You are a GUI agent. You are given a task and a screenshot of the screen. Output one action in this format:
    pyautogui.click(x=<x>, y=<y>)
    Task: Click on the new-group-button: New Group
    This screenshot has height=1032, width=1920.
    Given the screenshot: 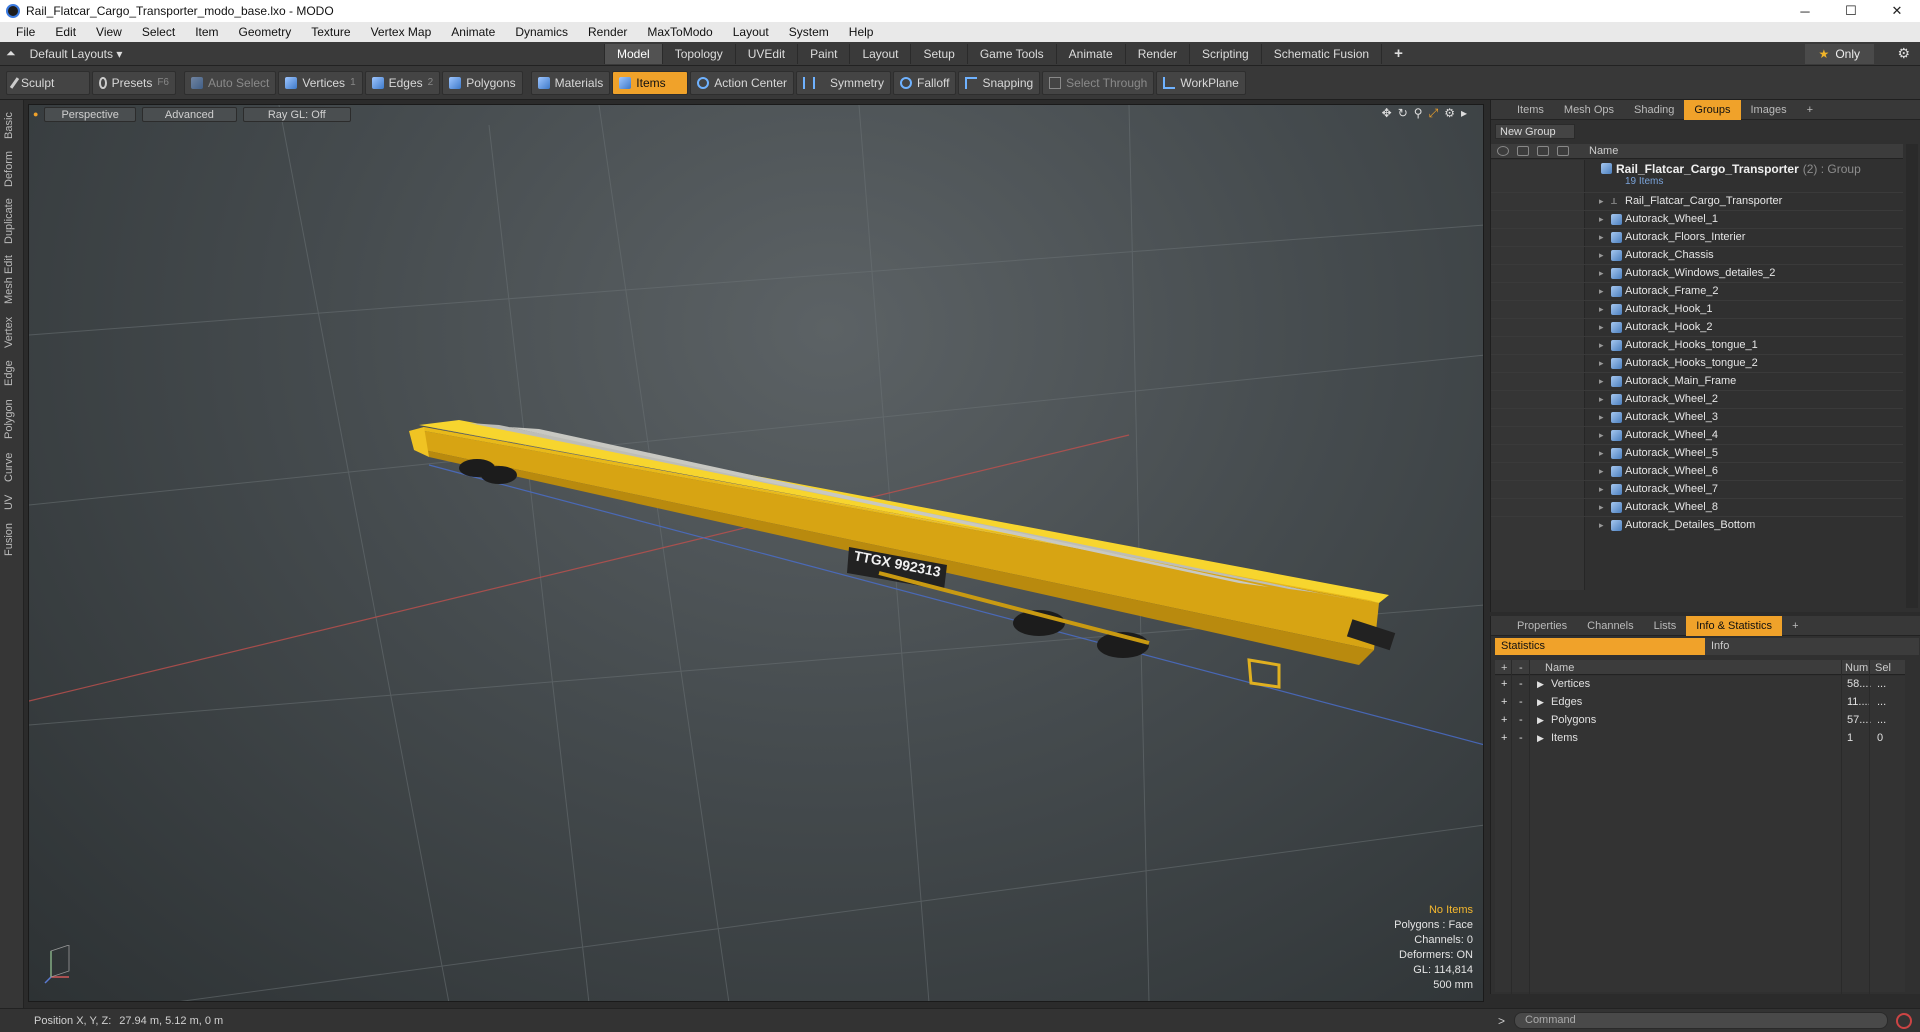 What is the action you would take?
    pyautogui.click(x=1535, y=131)
    